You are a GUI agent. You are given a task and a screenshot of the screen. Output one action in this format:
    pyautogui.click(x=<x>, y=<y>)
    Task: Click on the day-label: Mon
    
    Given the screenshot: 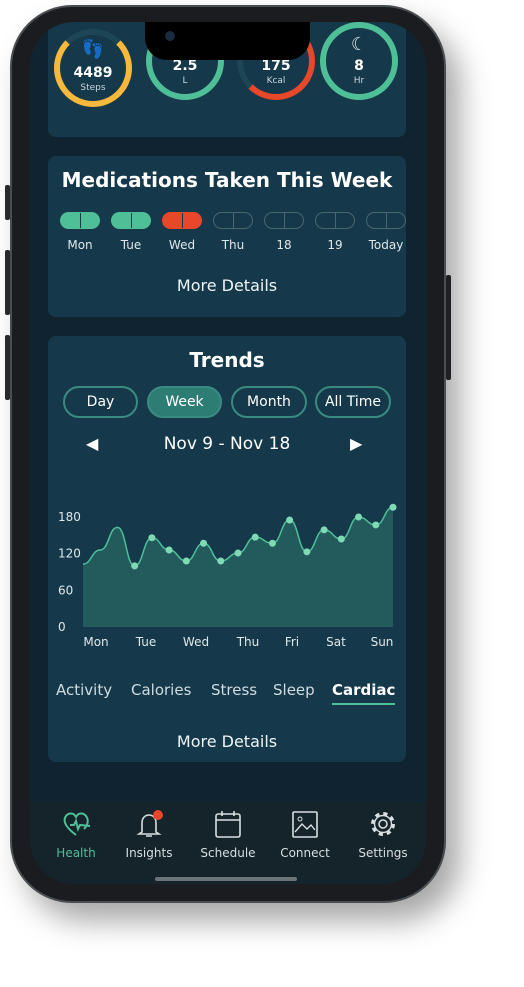 What is the action you would take?
    pyautogui.click(x=80, y=245)
    